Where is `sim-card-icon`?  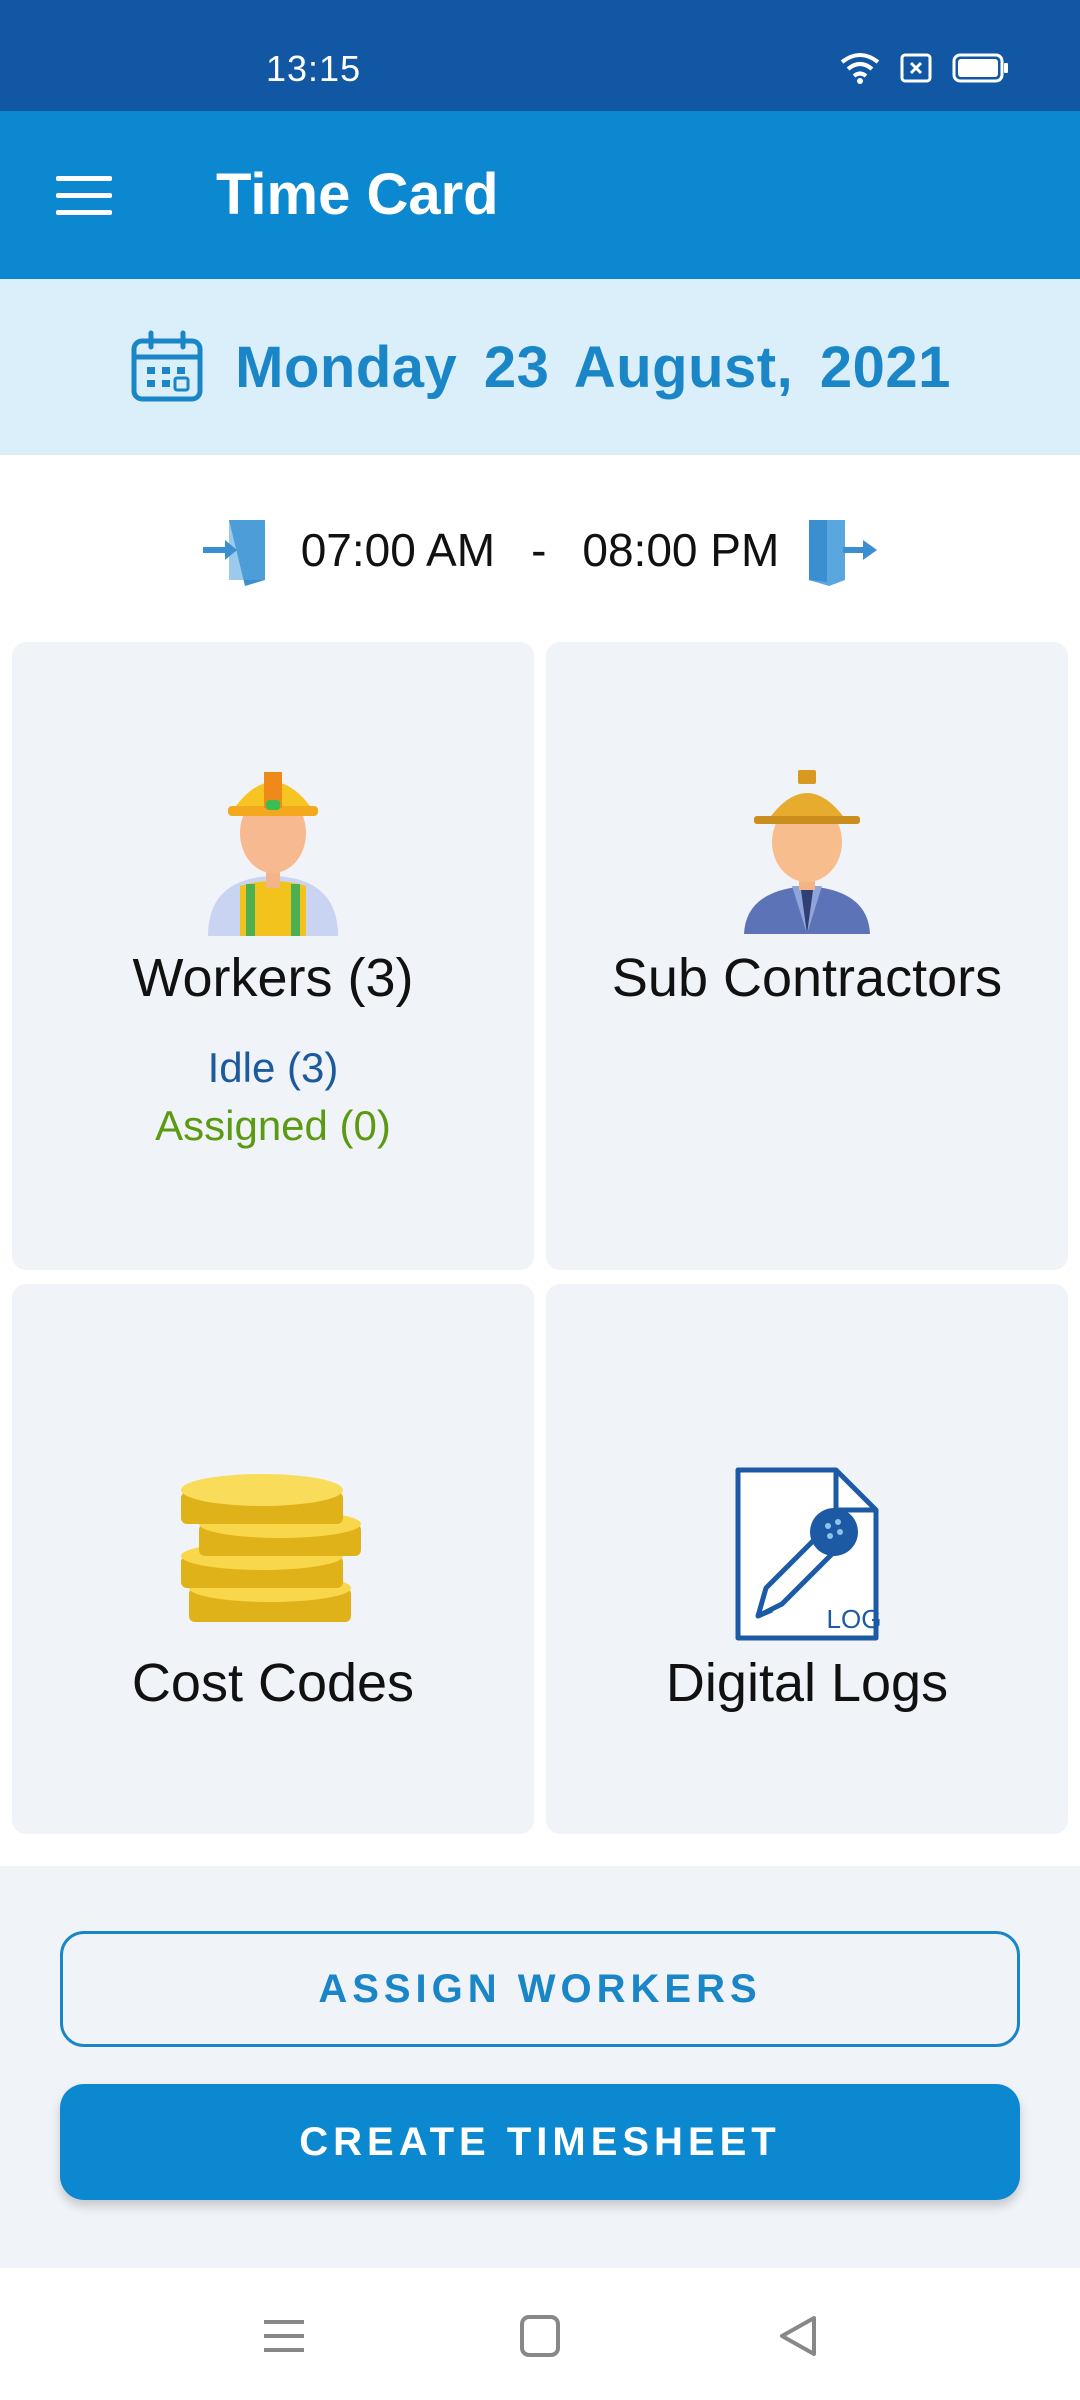
sim-card-icon is located at coordinates (916, 68).